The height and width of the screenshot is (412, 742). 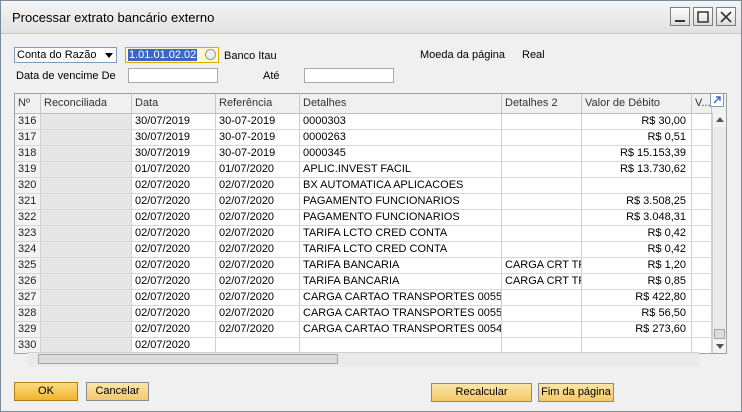 What do you see at coordinates (719, 120) in the screenshot?
I see `scroll-up-icon` at bounding box center [719, 120].